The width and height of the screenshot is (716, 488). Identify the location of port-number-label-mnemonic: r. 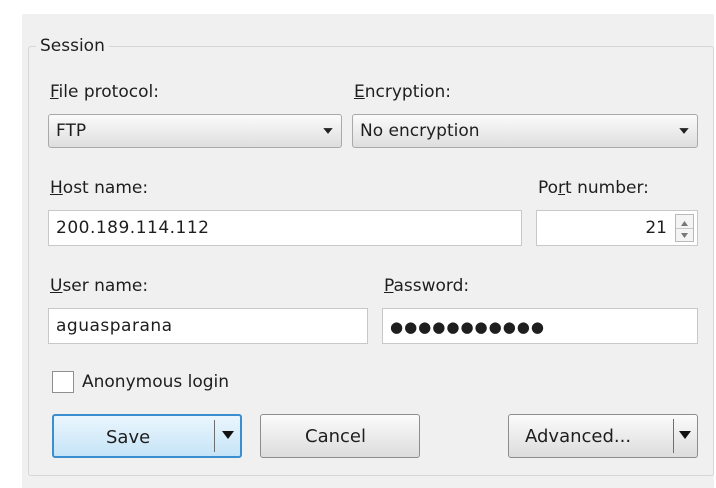
(562, 188).